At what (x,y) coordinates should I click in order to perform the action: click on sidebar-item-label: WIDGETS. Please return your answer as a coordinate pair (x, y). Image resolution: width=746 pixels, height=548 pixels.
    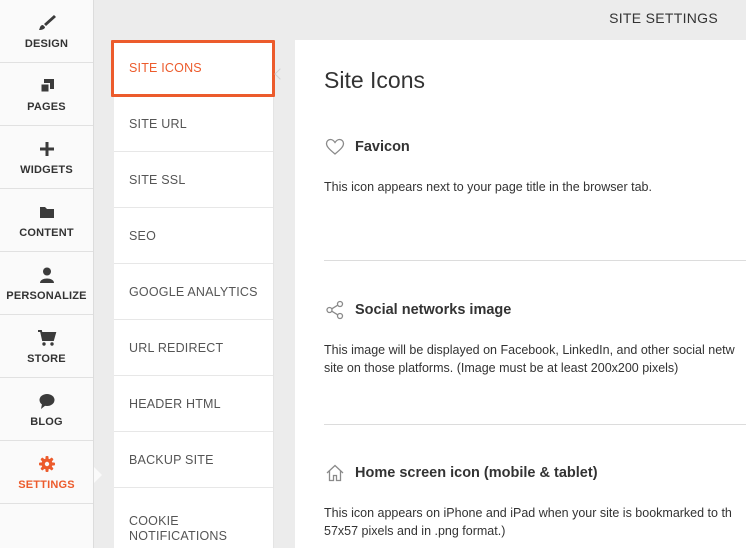
    Looking at the image, I should click on (46, 170).